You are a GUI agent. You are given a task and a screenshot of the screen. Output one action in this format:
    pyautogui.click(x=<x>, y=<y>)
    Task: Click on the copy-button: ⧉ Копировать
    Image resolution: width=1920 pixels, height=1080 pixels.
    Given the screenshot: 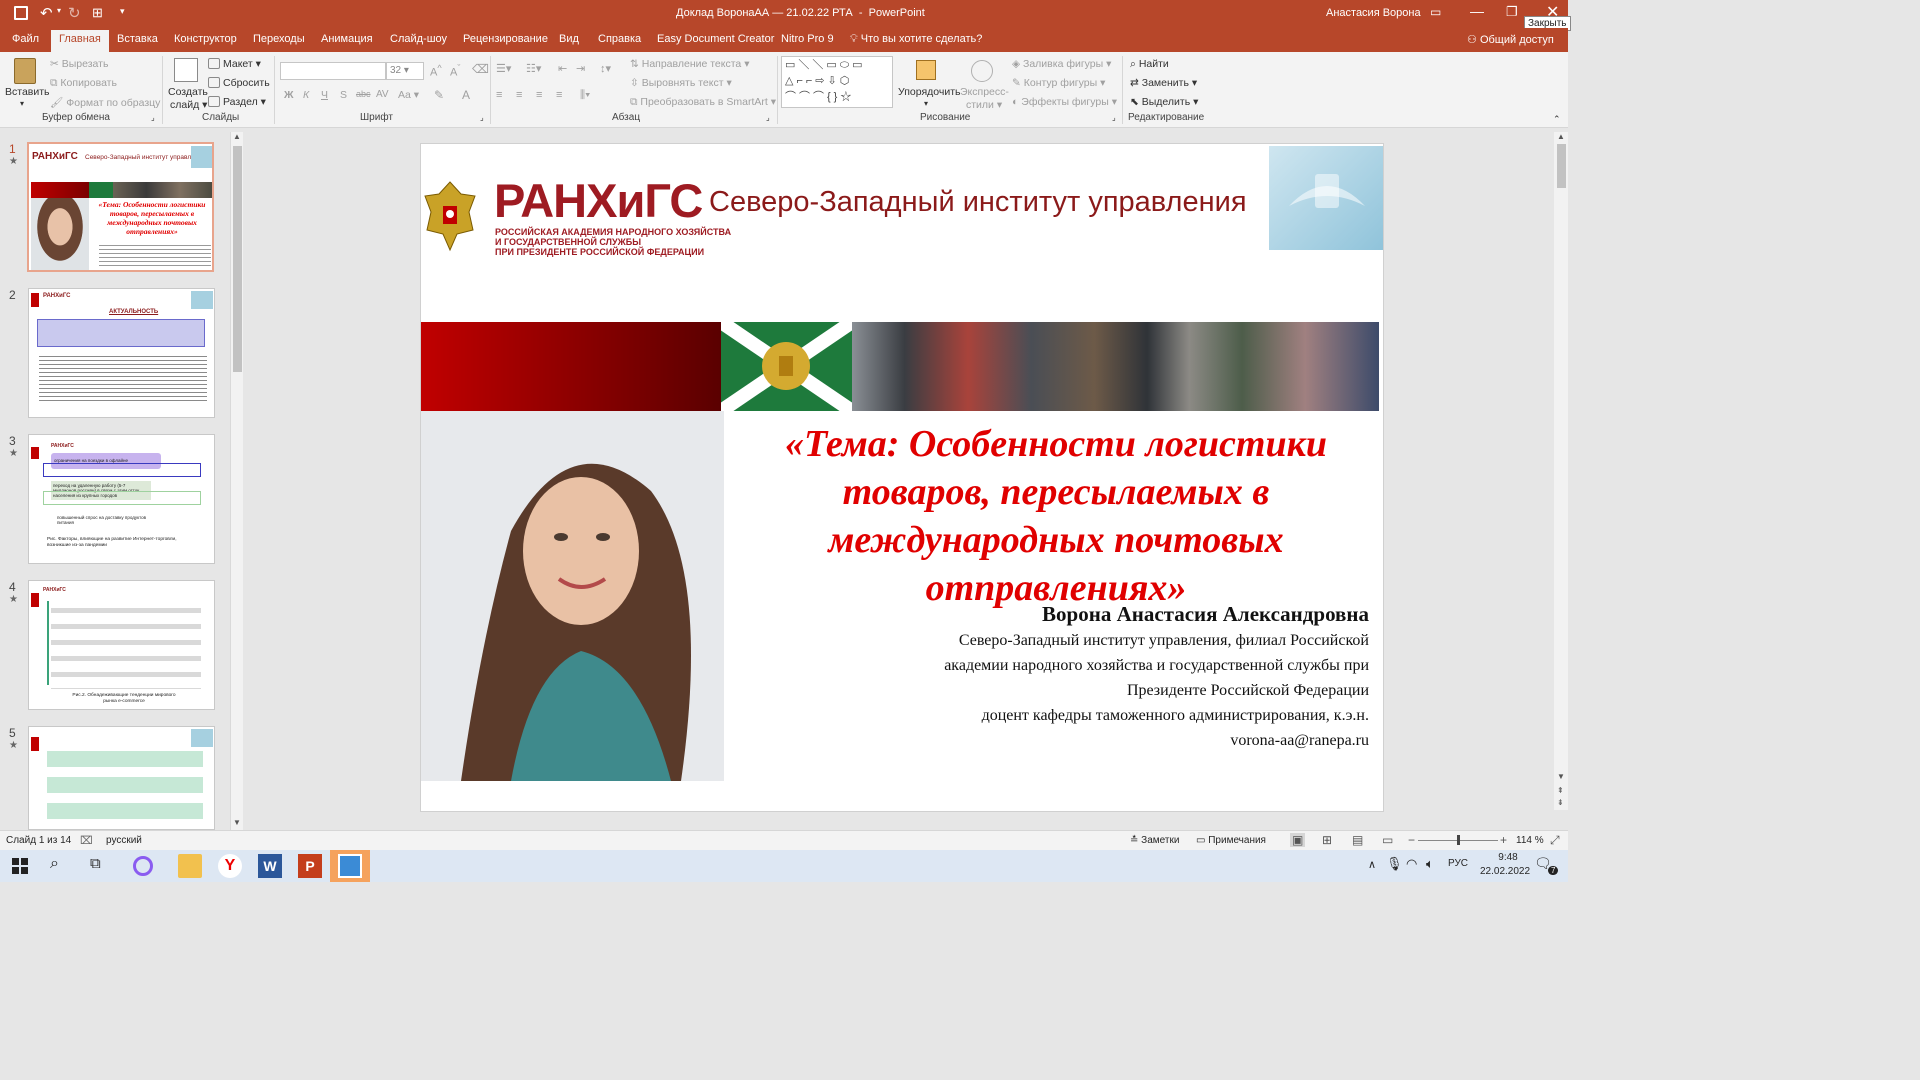 What is the action you would take?
    pyautogui.click(x=83, y=83)
    